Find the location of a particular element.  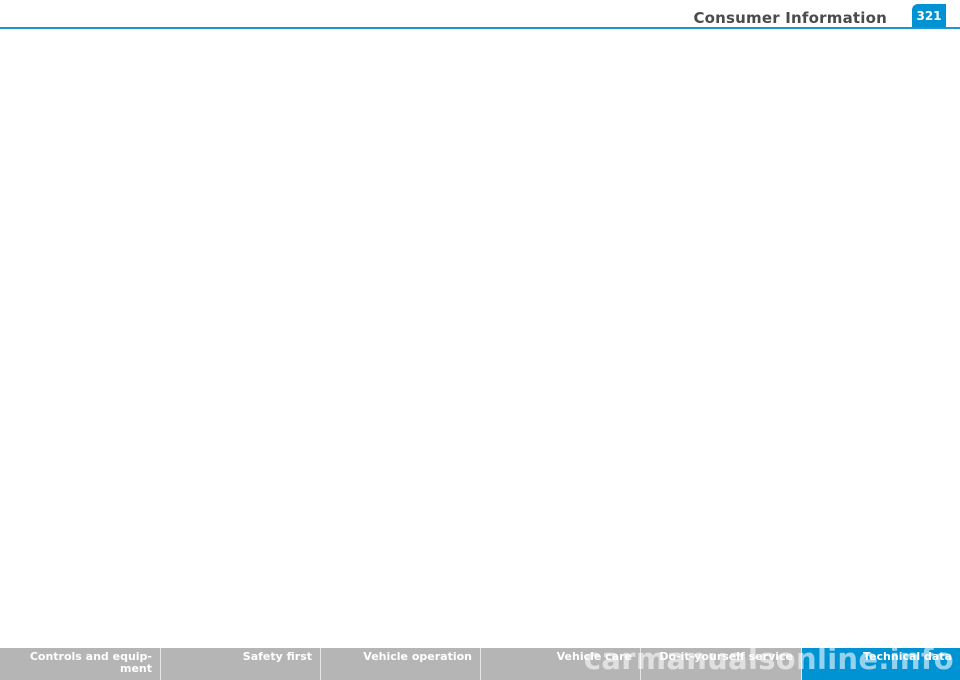

tab-vehicle-care: Vehicle care is located at coordinates (561, 664).